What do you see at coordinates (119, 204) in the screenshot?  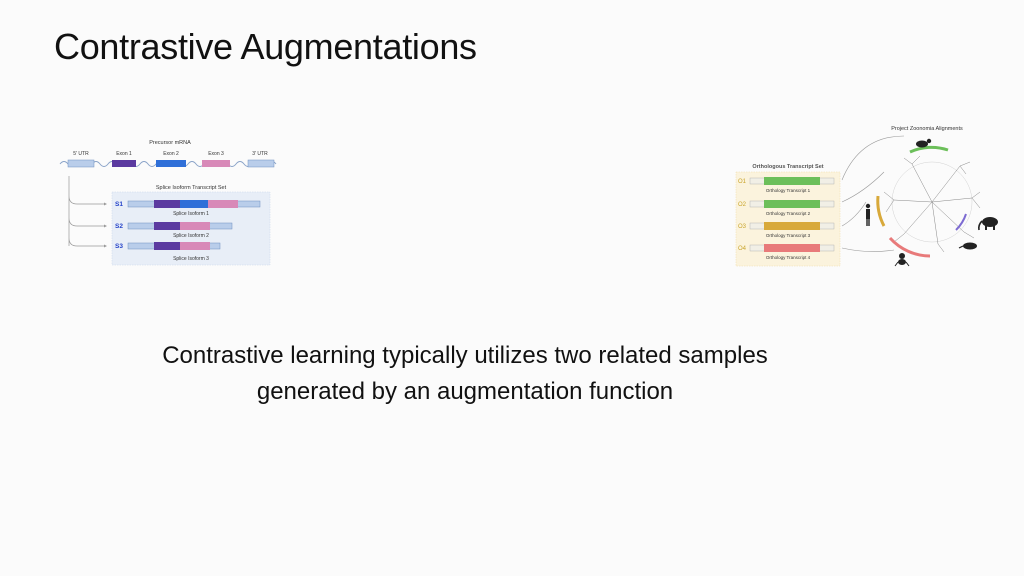 I see `isoform-1-id: S1` at bounding box center [119, 204].